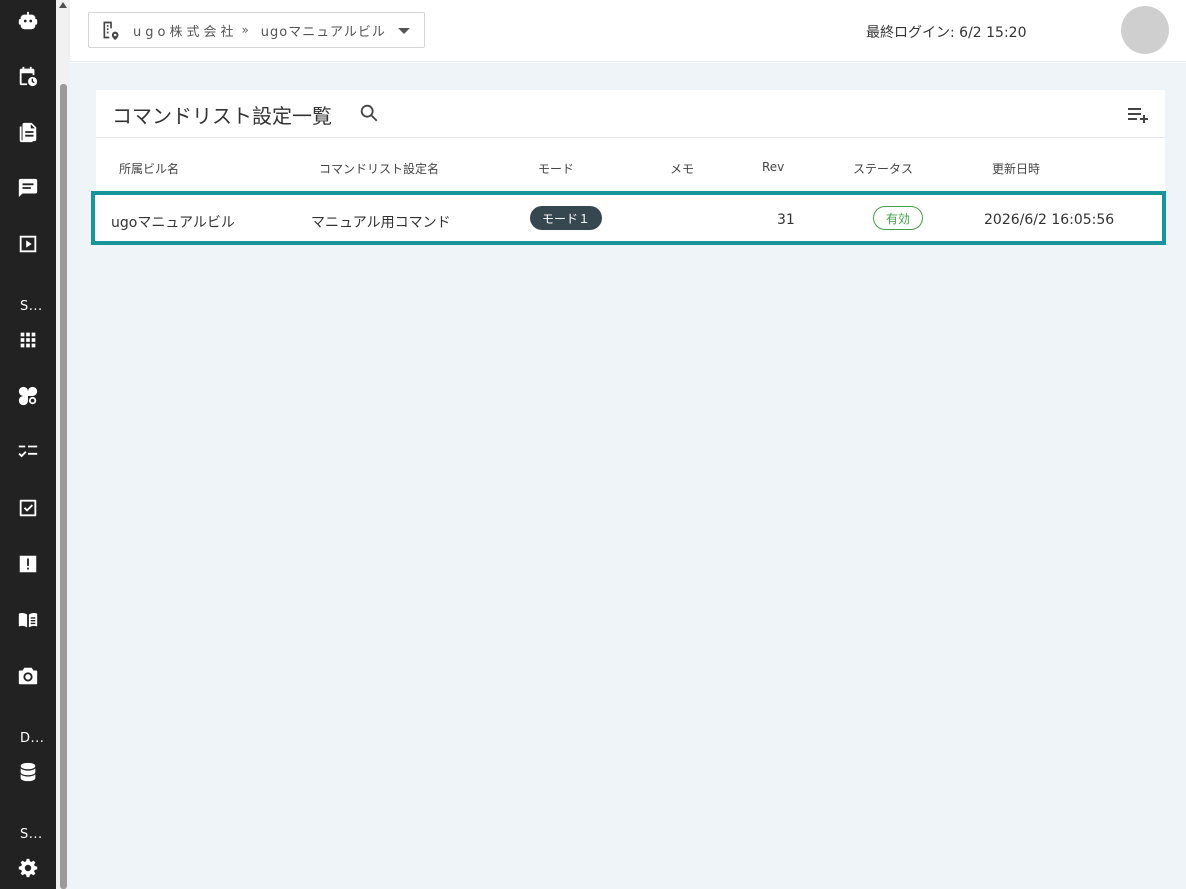 This screenshot has height=889, width=1186. What do you see at coordinates (63, 486) in the screenshot?
I see `scroll-thumb` at bounding box center [63, 486].